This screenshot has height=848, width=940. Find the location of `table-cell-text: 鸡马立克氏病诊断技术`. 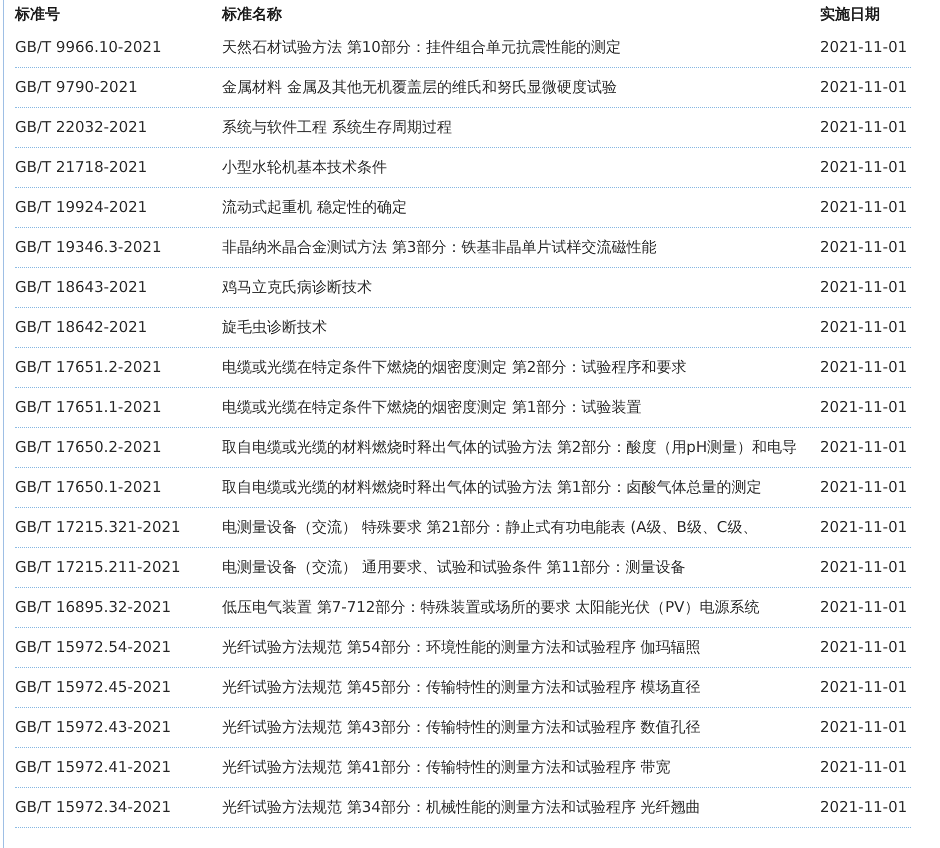

table-cell-text: 鸡马立克氏病诊断技术 is located at coordinates (297, 287).